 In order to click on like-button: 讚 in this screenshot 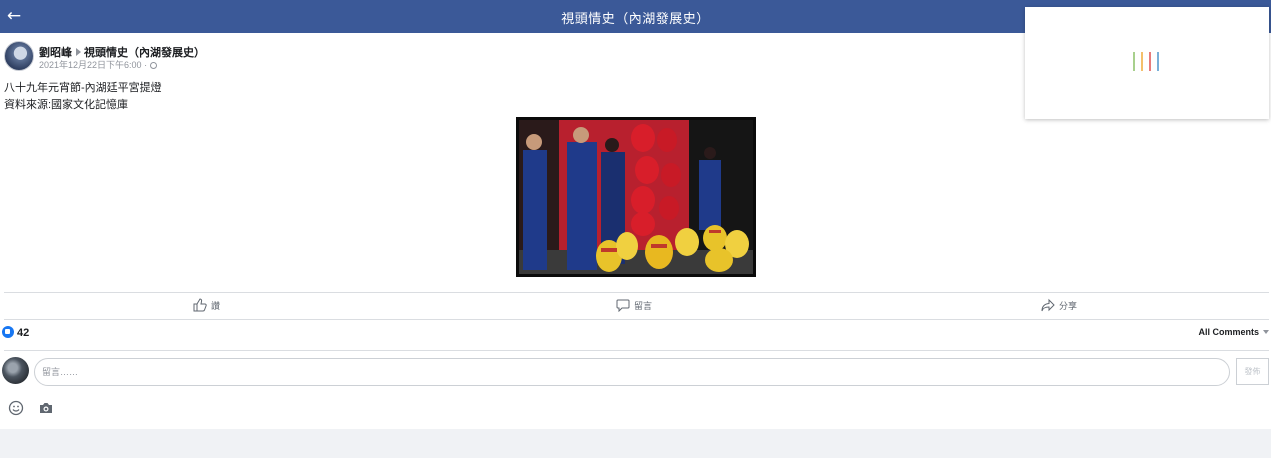, I will do `click(206, 307)`.